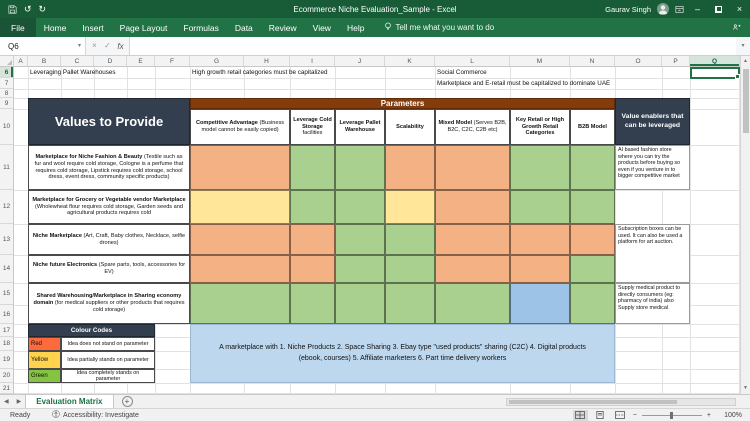 This screenshot has width=750, height=421. What do you see at coordinates (43, 46) in the screenshot?
I see `name-box: Q6 ▾` at bounding box center [43, 46].